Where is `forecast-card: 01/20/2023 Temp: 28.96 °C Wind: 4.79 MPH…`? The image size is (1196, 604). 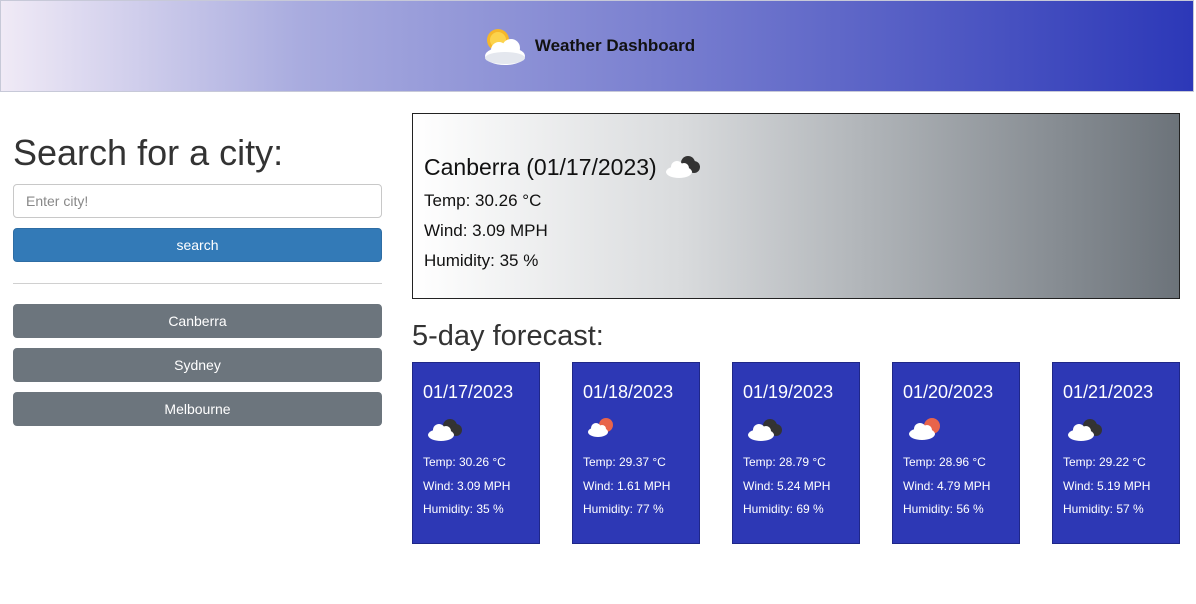 forecast-card: 01/20/2023 Temp: 28.96 °C Wind: 4.79 MPH… is located at coordinates (956, 453).